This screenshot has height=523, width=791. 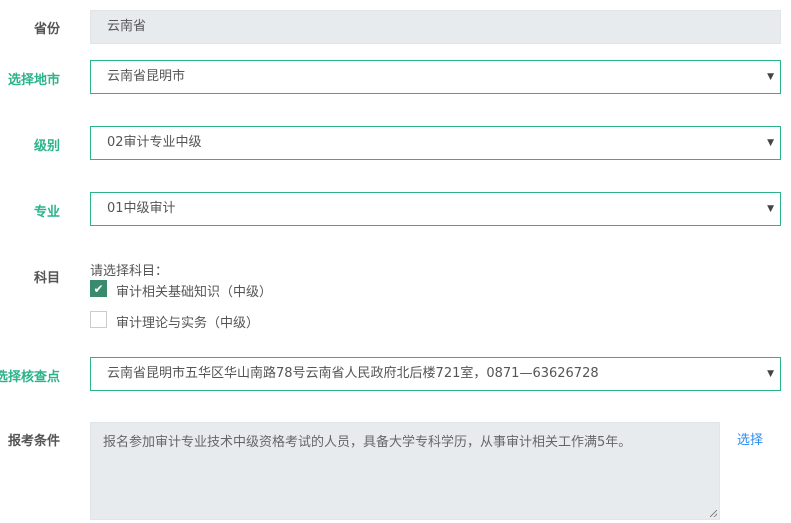 What do you see at coordinates (146, 76) in the screenshot?
I see `city-value: 云南省昆明市` at bounding box center [146, 76].